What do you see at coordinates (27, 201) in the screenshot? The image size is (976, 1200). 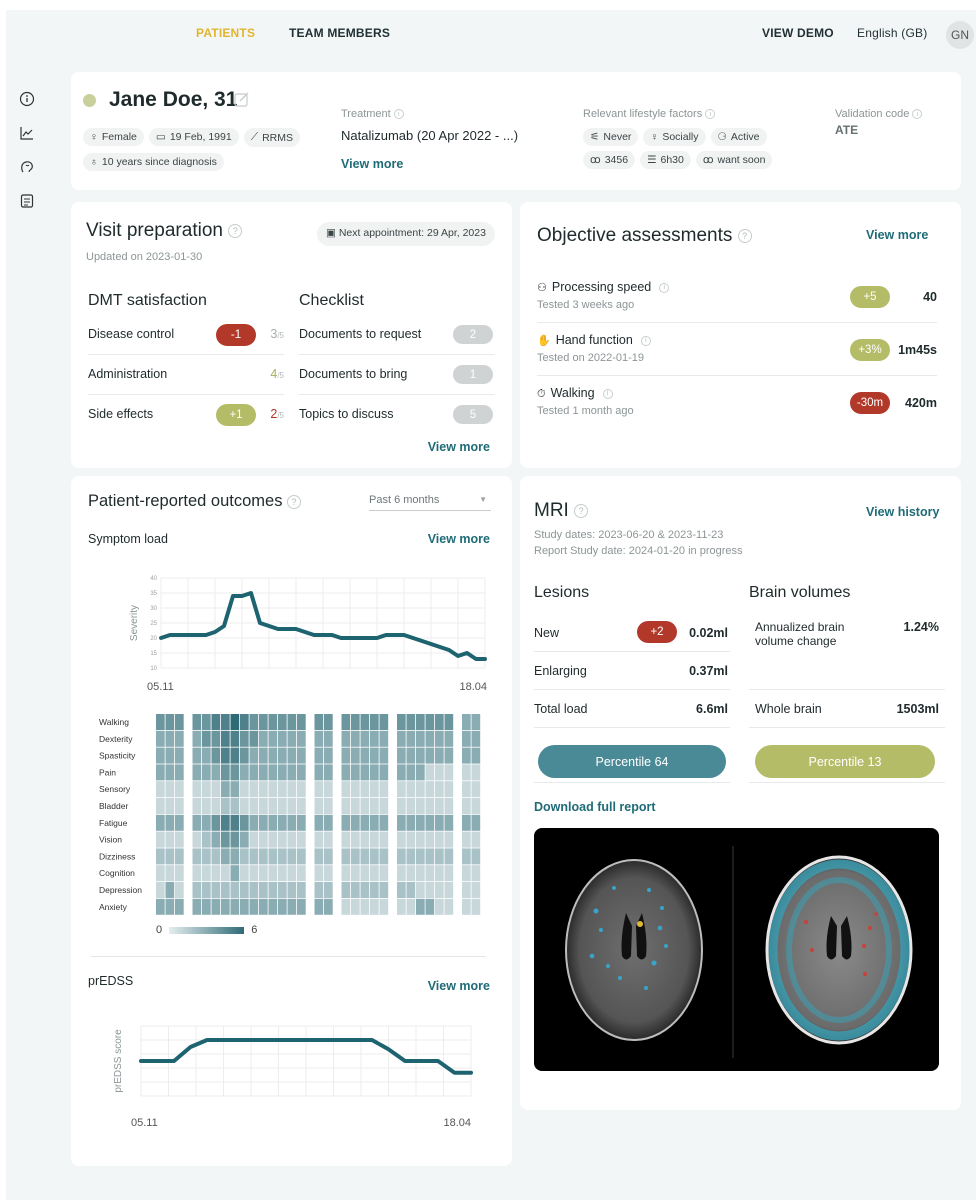 I see `list-icon` at bounding box center [27, 201].